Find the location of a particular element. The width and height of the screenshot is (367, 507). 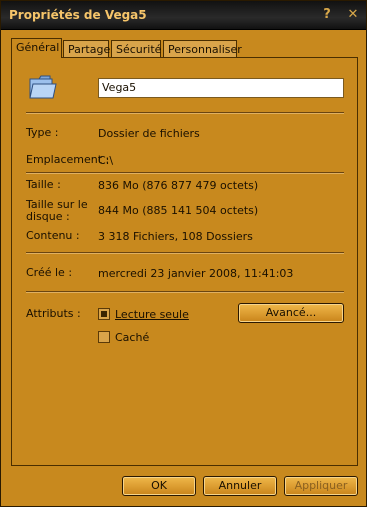

size-value: 836 Mo (876 877 479 octets) is located at coordinates (178, 185).